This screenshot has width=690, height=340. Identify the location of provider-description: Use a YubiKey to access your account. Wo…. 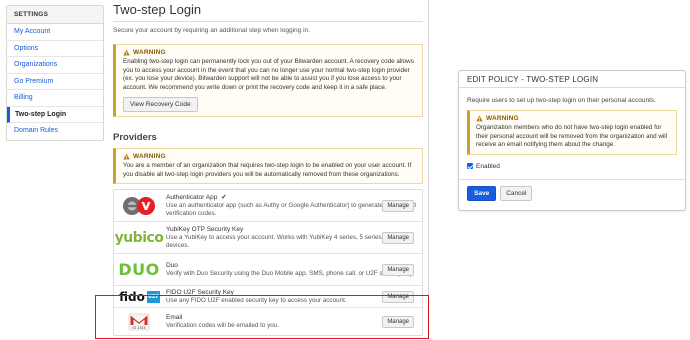
(289, 241).